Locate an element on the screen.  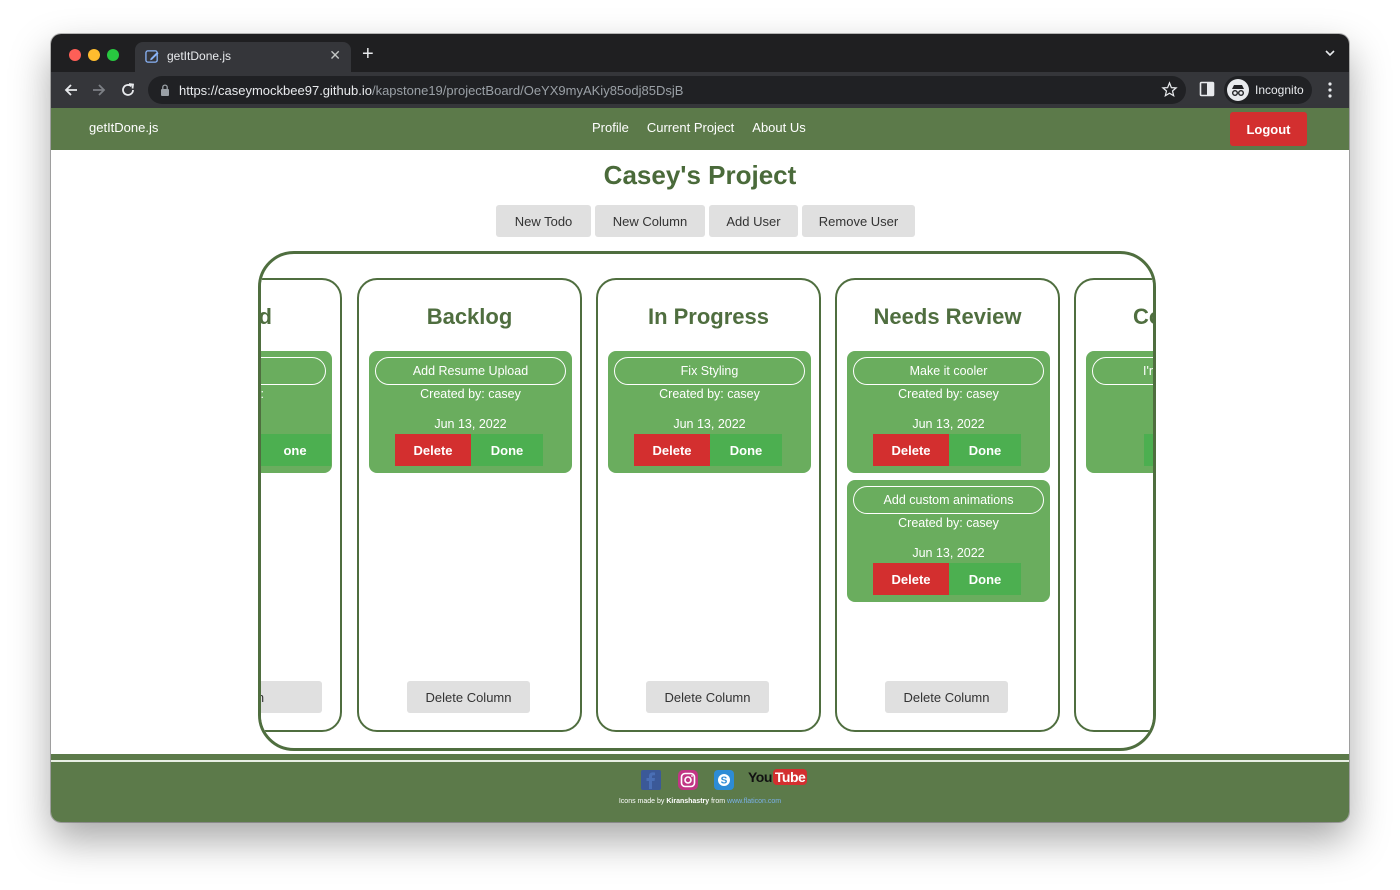
youtube-you-text: You is located at coordinates (760, 777).